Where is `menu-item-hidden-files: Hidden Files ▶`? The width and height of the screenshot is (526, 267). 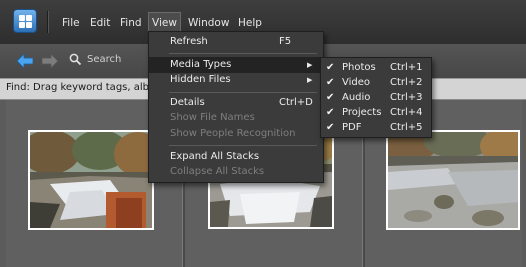 menu-item-hidden-files: Hidden Files ▶ is located at coordinates (236, 80).